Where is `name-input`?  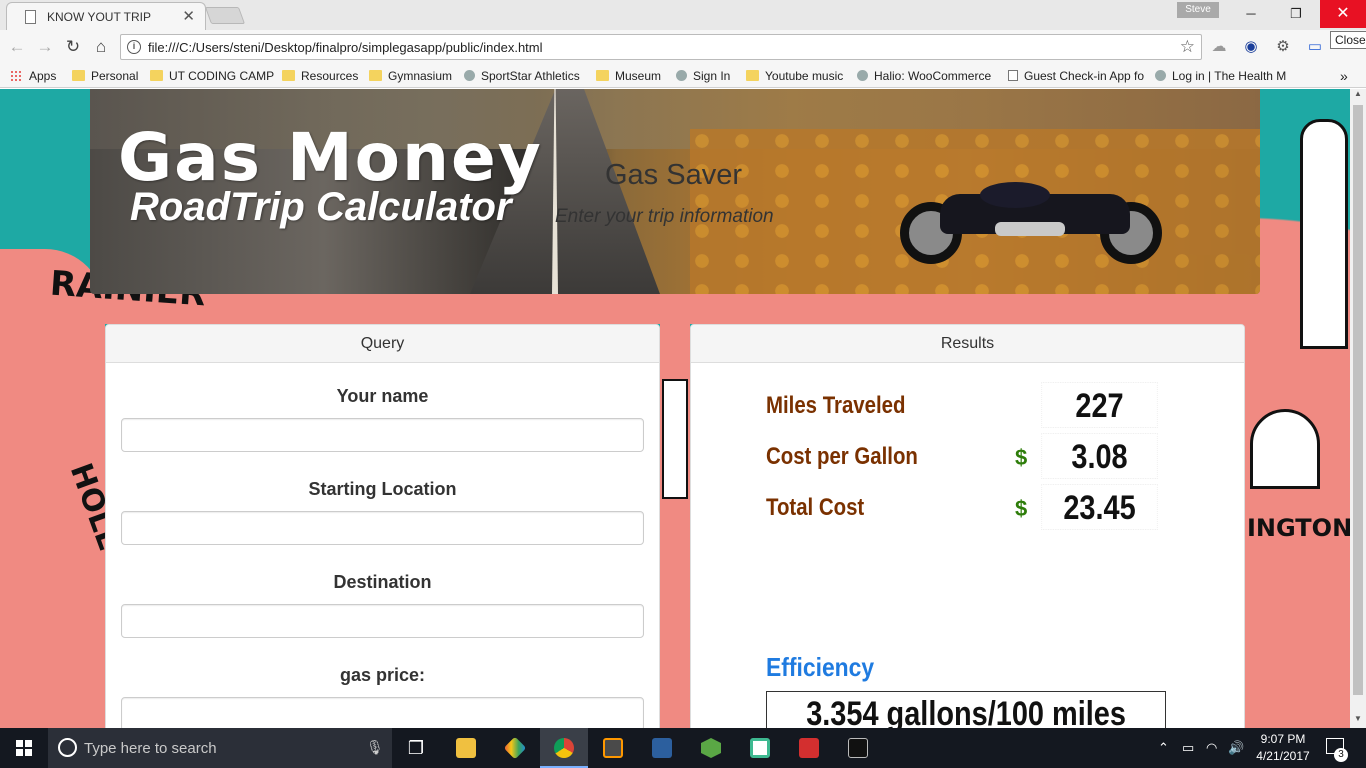 name-input is located at coordinates (382, 435).